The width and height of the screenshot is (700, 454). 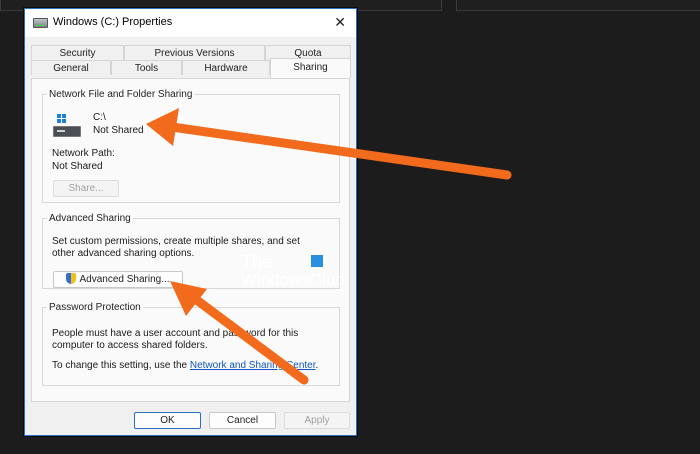 I want to click on network-path-value: Not Shared, so click(x=77, y=166).